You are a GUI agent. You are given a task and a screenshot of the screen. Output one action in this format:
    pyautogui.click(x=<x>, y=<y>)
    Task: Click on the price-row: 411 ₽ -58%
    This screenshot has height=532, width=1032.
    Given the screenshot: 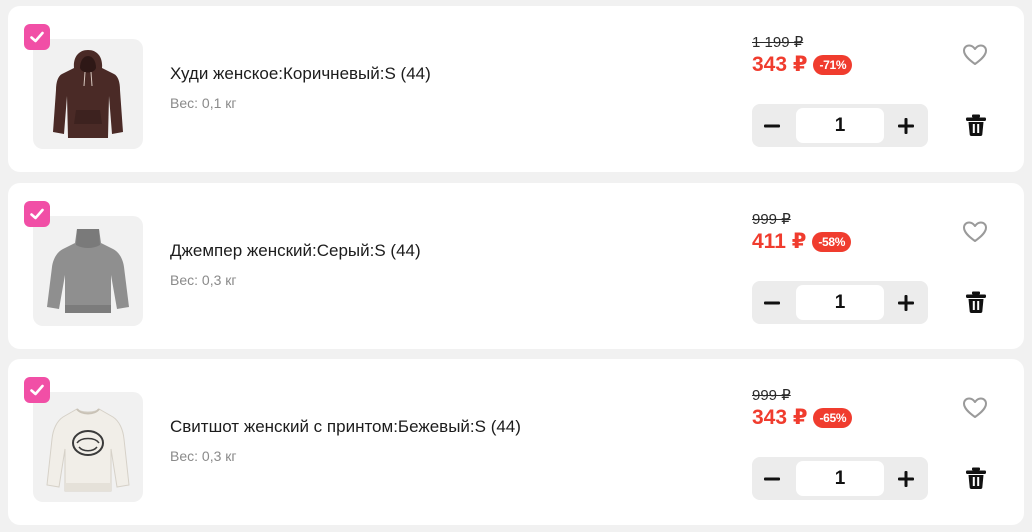 What is the action you would take?
    pyautogui.click(x=802, y=241)
    